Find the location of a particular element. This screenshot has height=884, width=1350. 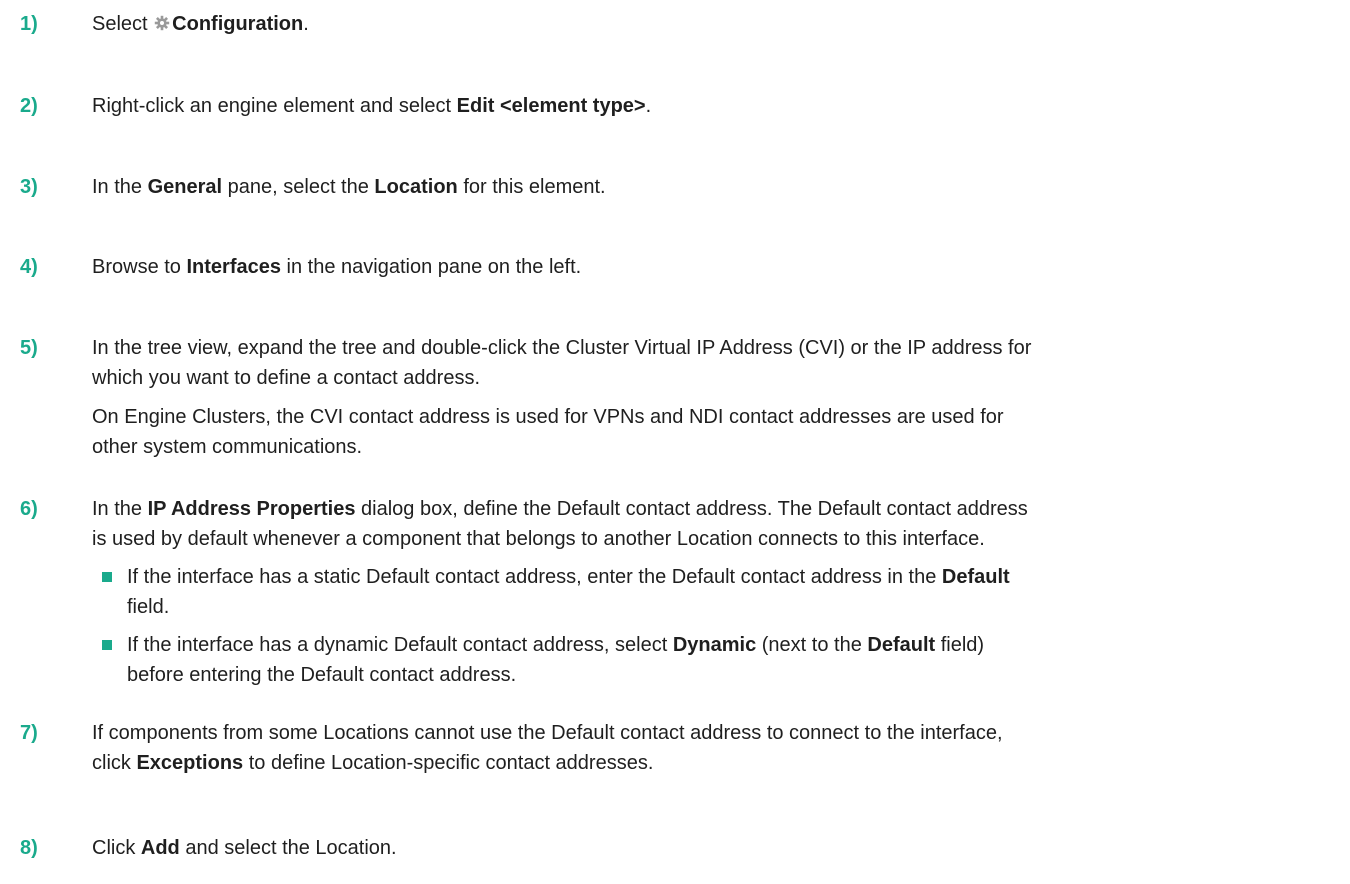

step-number: 1) is located at coordinates (29, 24).